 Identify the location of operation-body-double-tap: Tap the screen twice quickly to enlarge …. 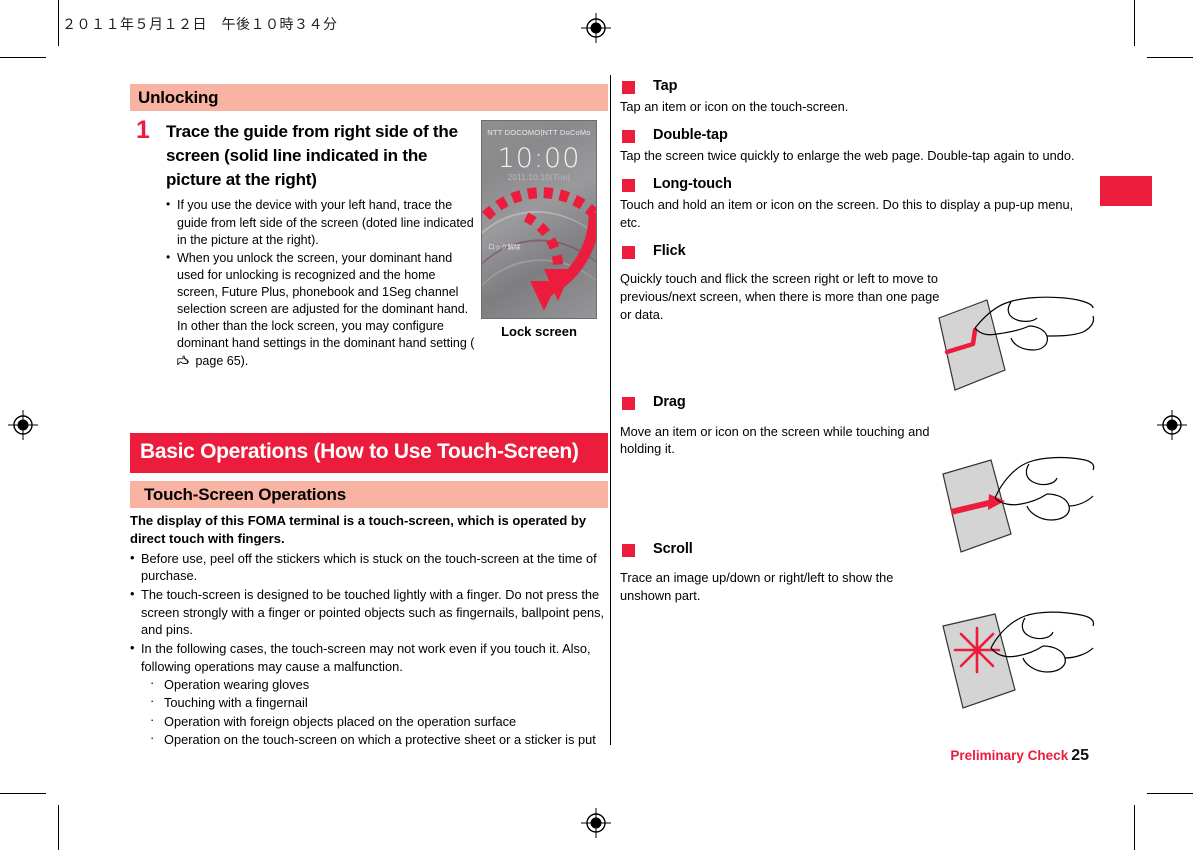
(847, 156).